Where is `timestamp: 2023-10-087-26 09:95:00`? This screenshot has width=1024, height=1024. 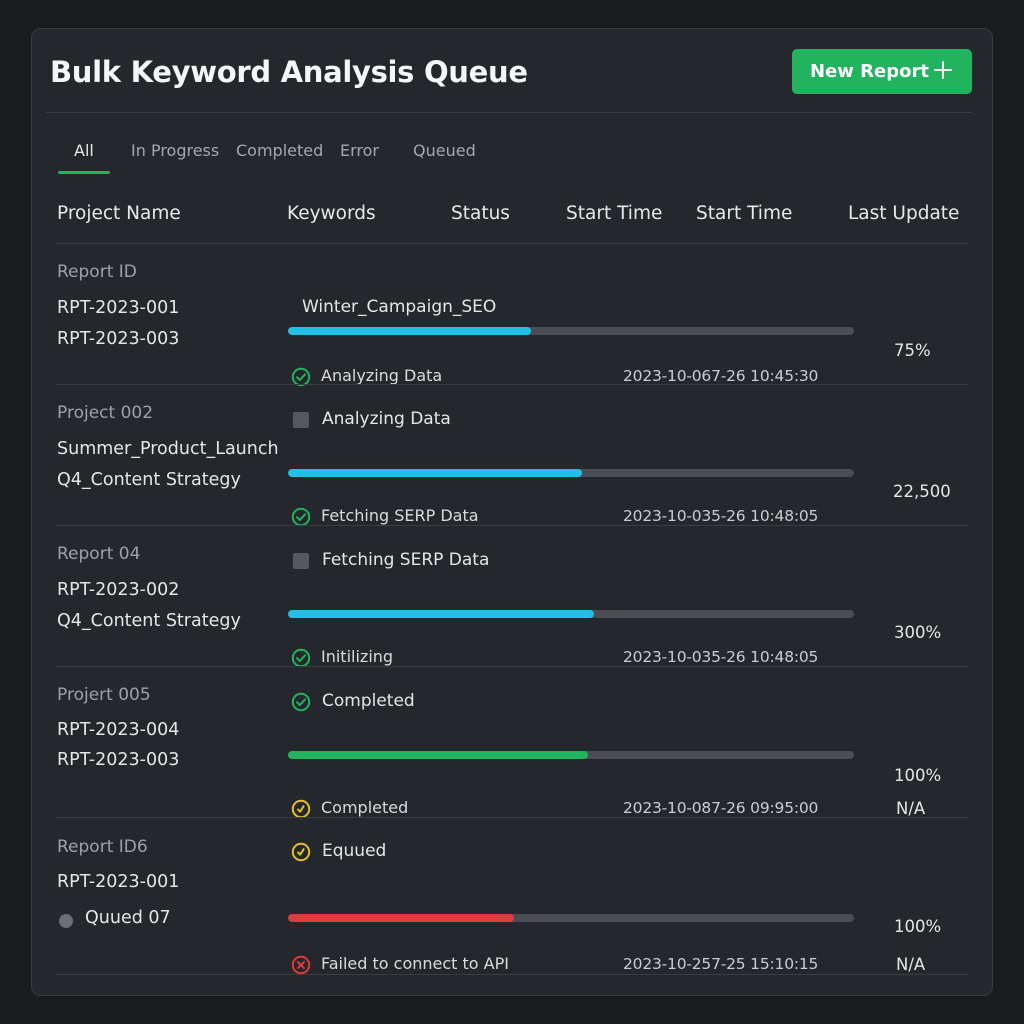
timestamp: 2023-10-087-26 09:95:00 is located at coordinates (721, 808).